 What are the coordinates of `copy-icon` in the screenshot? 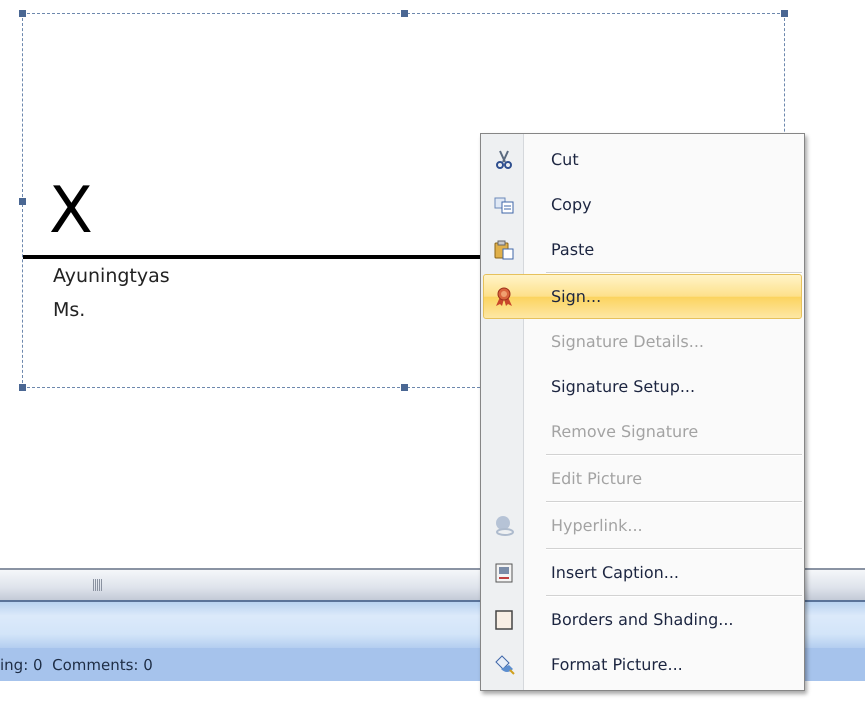 It's located at (504, 205).